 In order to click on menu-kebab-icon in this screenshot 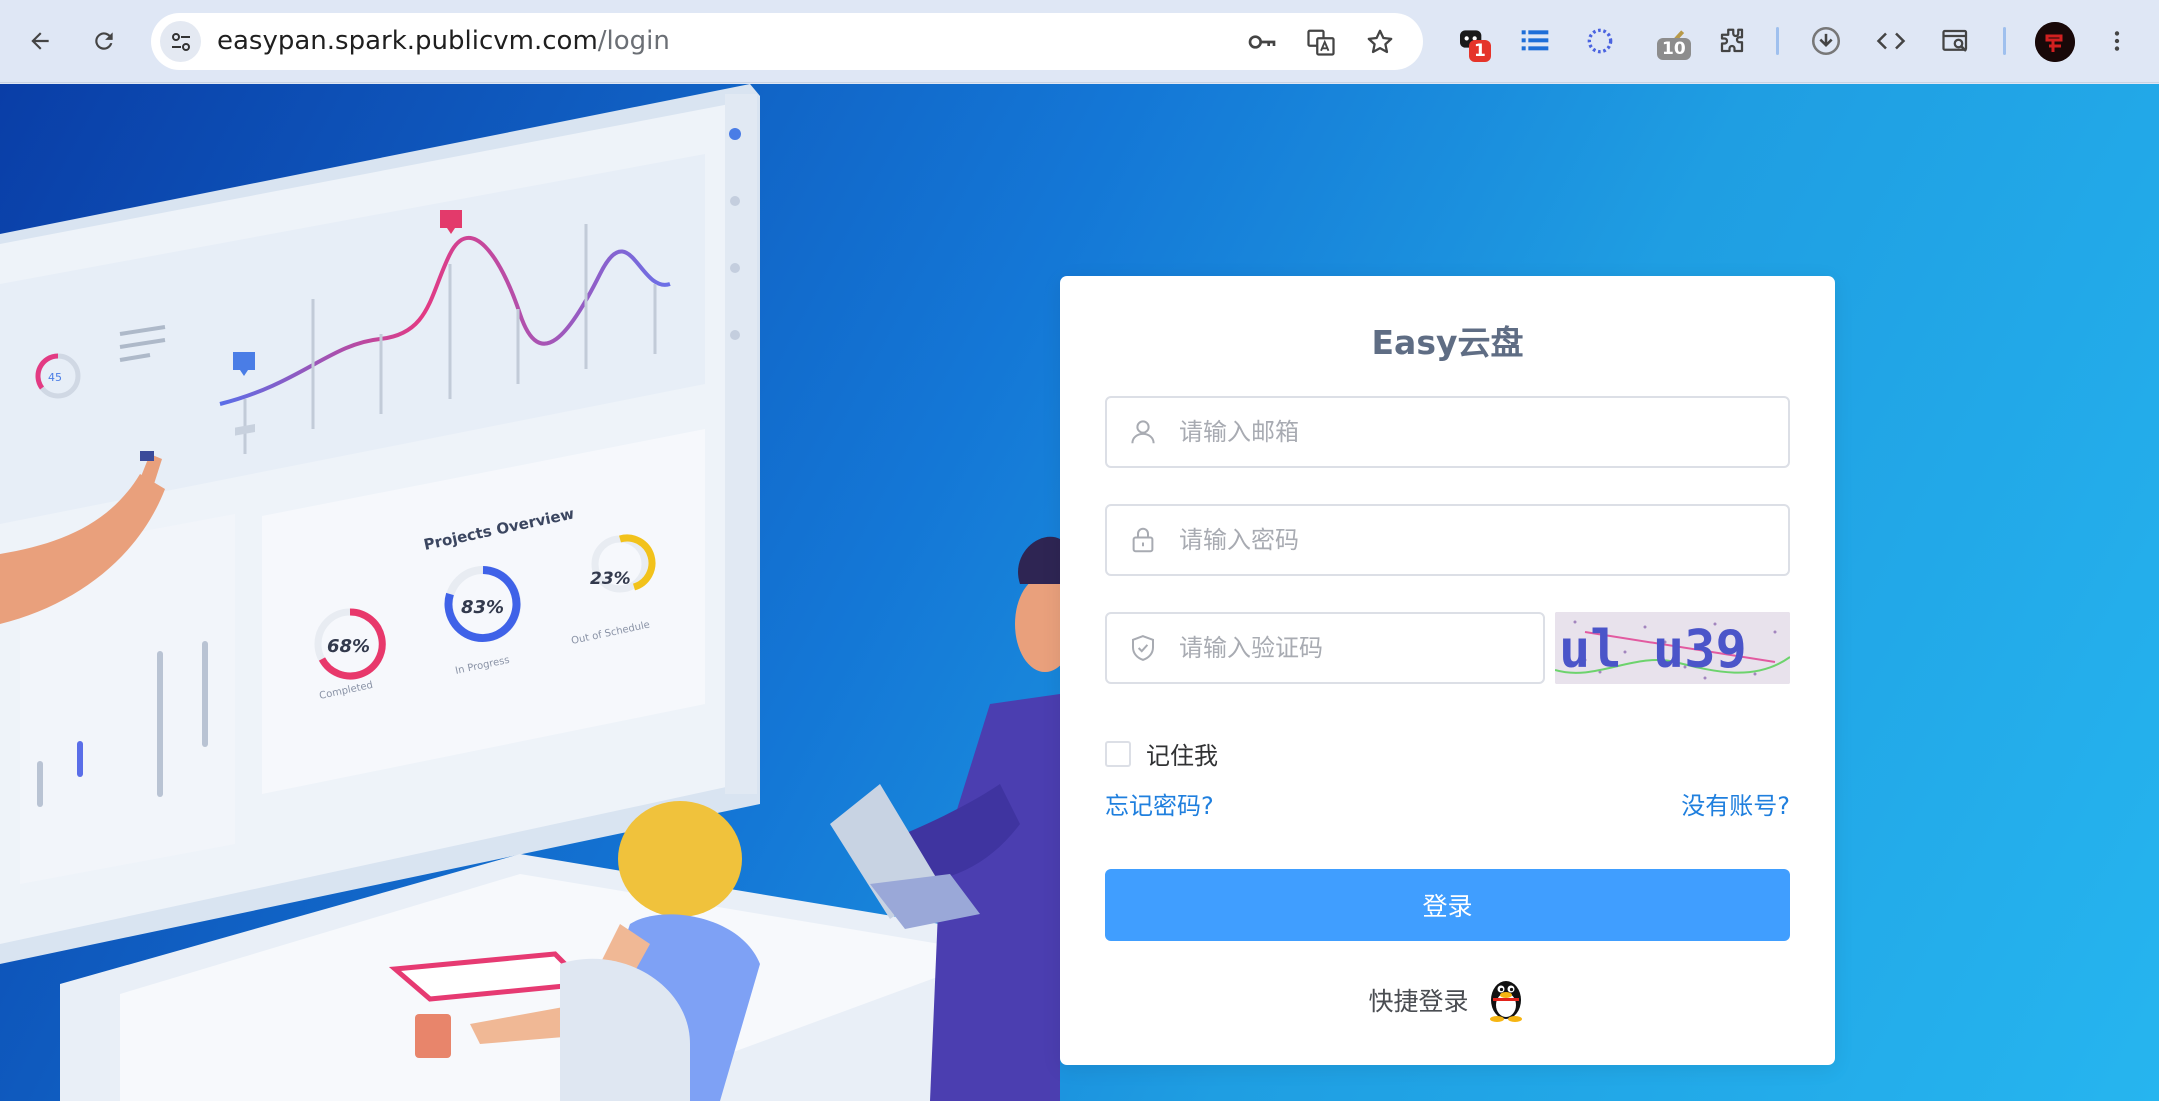, I will do `click(2117, 41)`.